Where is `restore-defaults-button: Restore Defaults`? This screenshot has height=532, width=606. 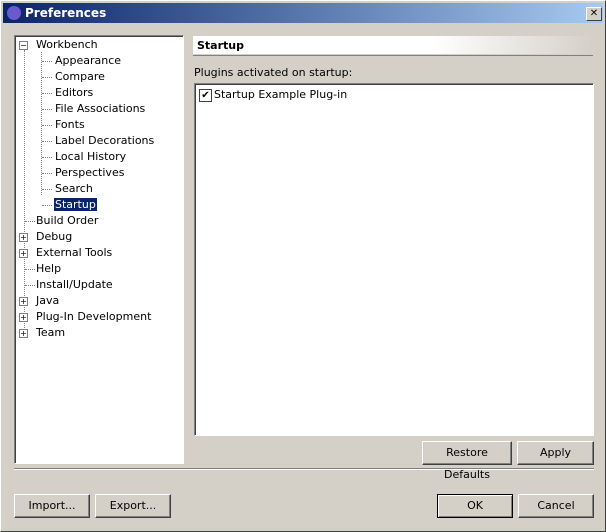
restore-defaults-button: Restore Defaults is located at coordinates (467, 461).